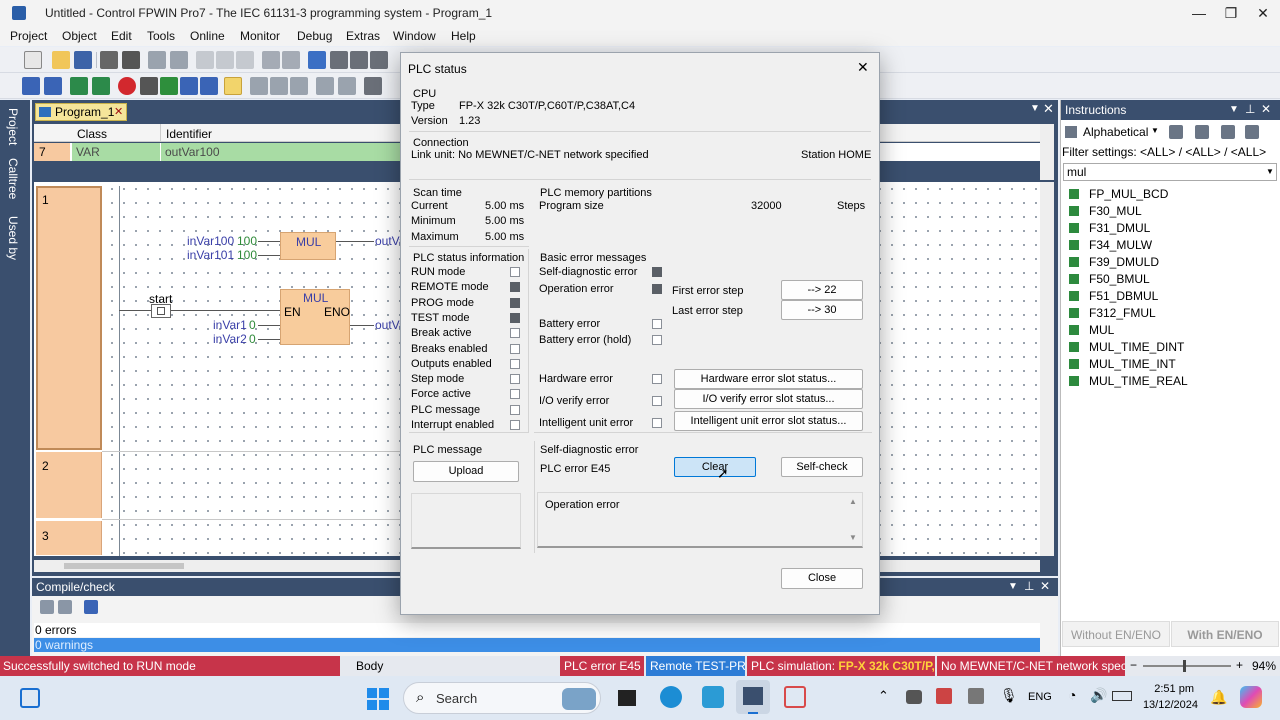 This screenshot has width=1280, height=720. What do you see at coordinates (169, 86) in the screenshot?
I see `play-icon` at bounding box center [169, 86].